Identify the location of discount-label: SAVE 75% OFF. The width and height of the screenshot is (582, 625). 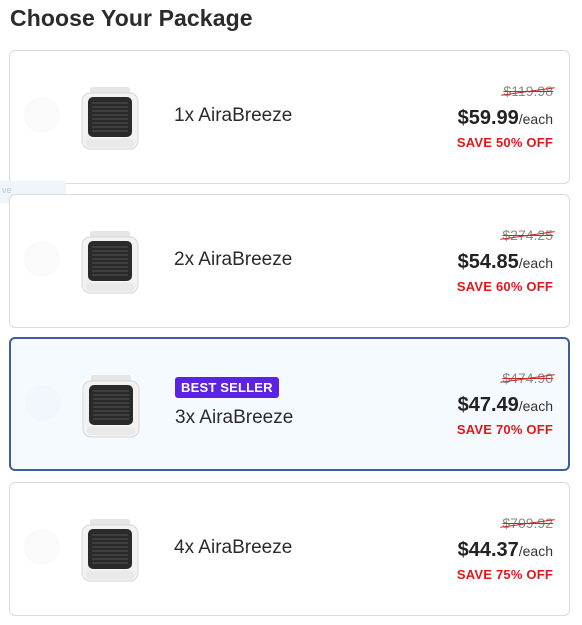
(504, 574).